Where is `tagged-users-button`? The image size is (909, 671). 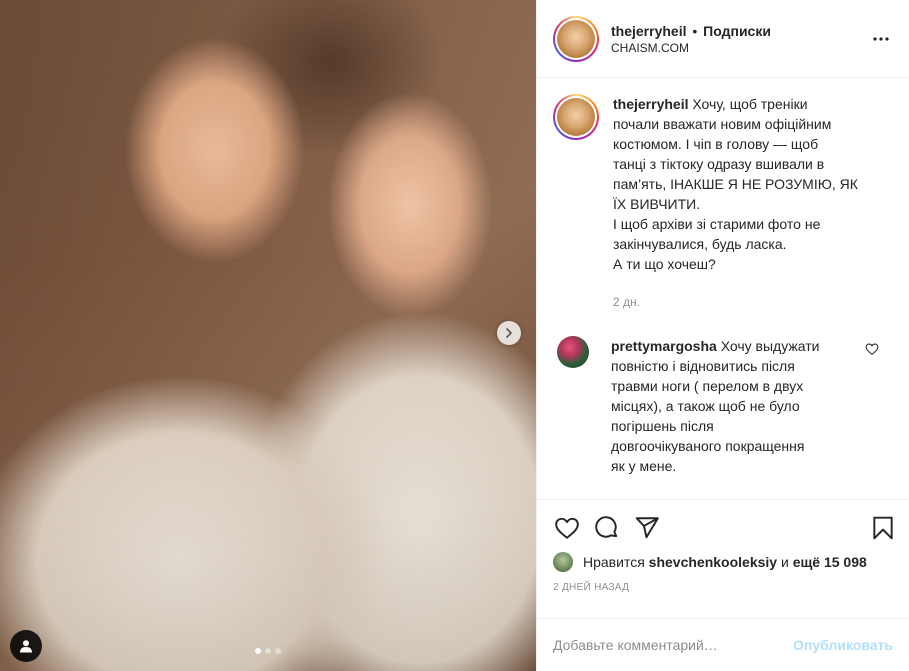
tagged-users-button is located at coordinates (26, 646).